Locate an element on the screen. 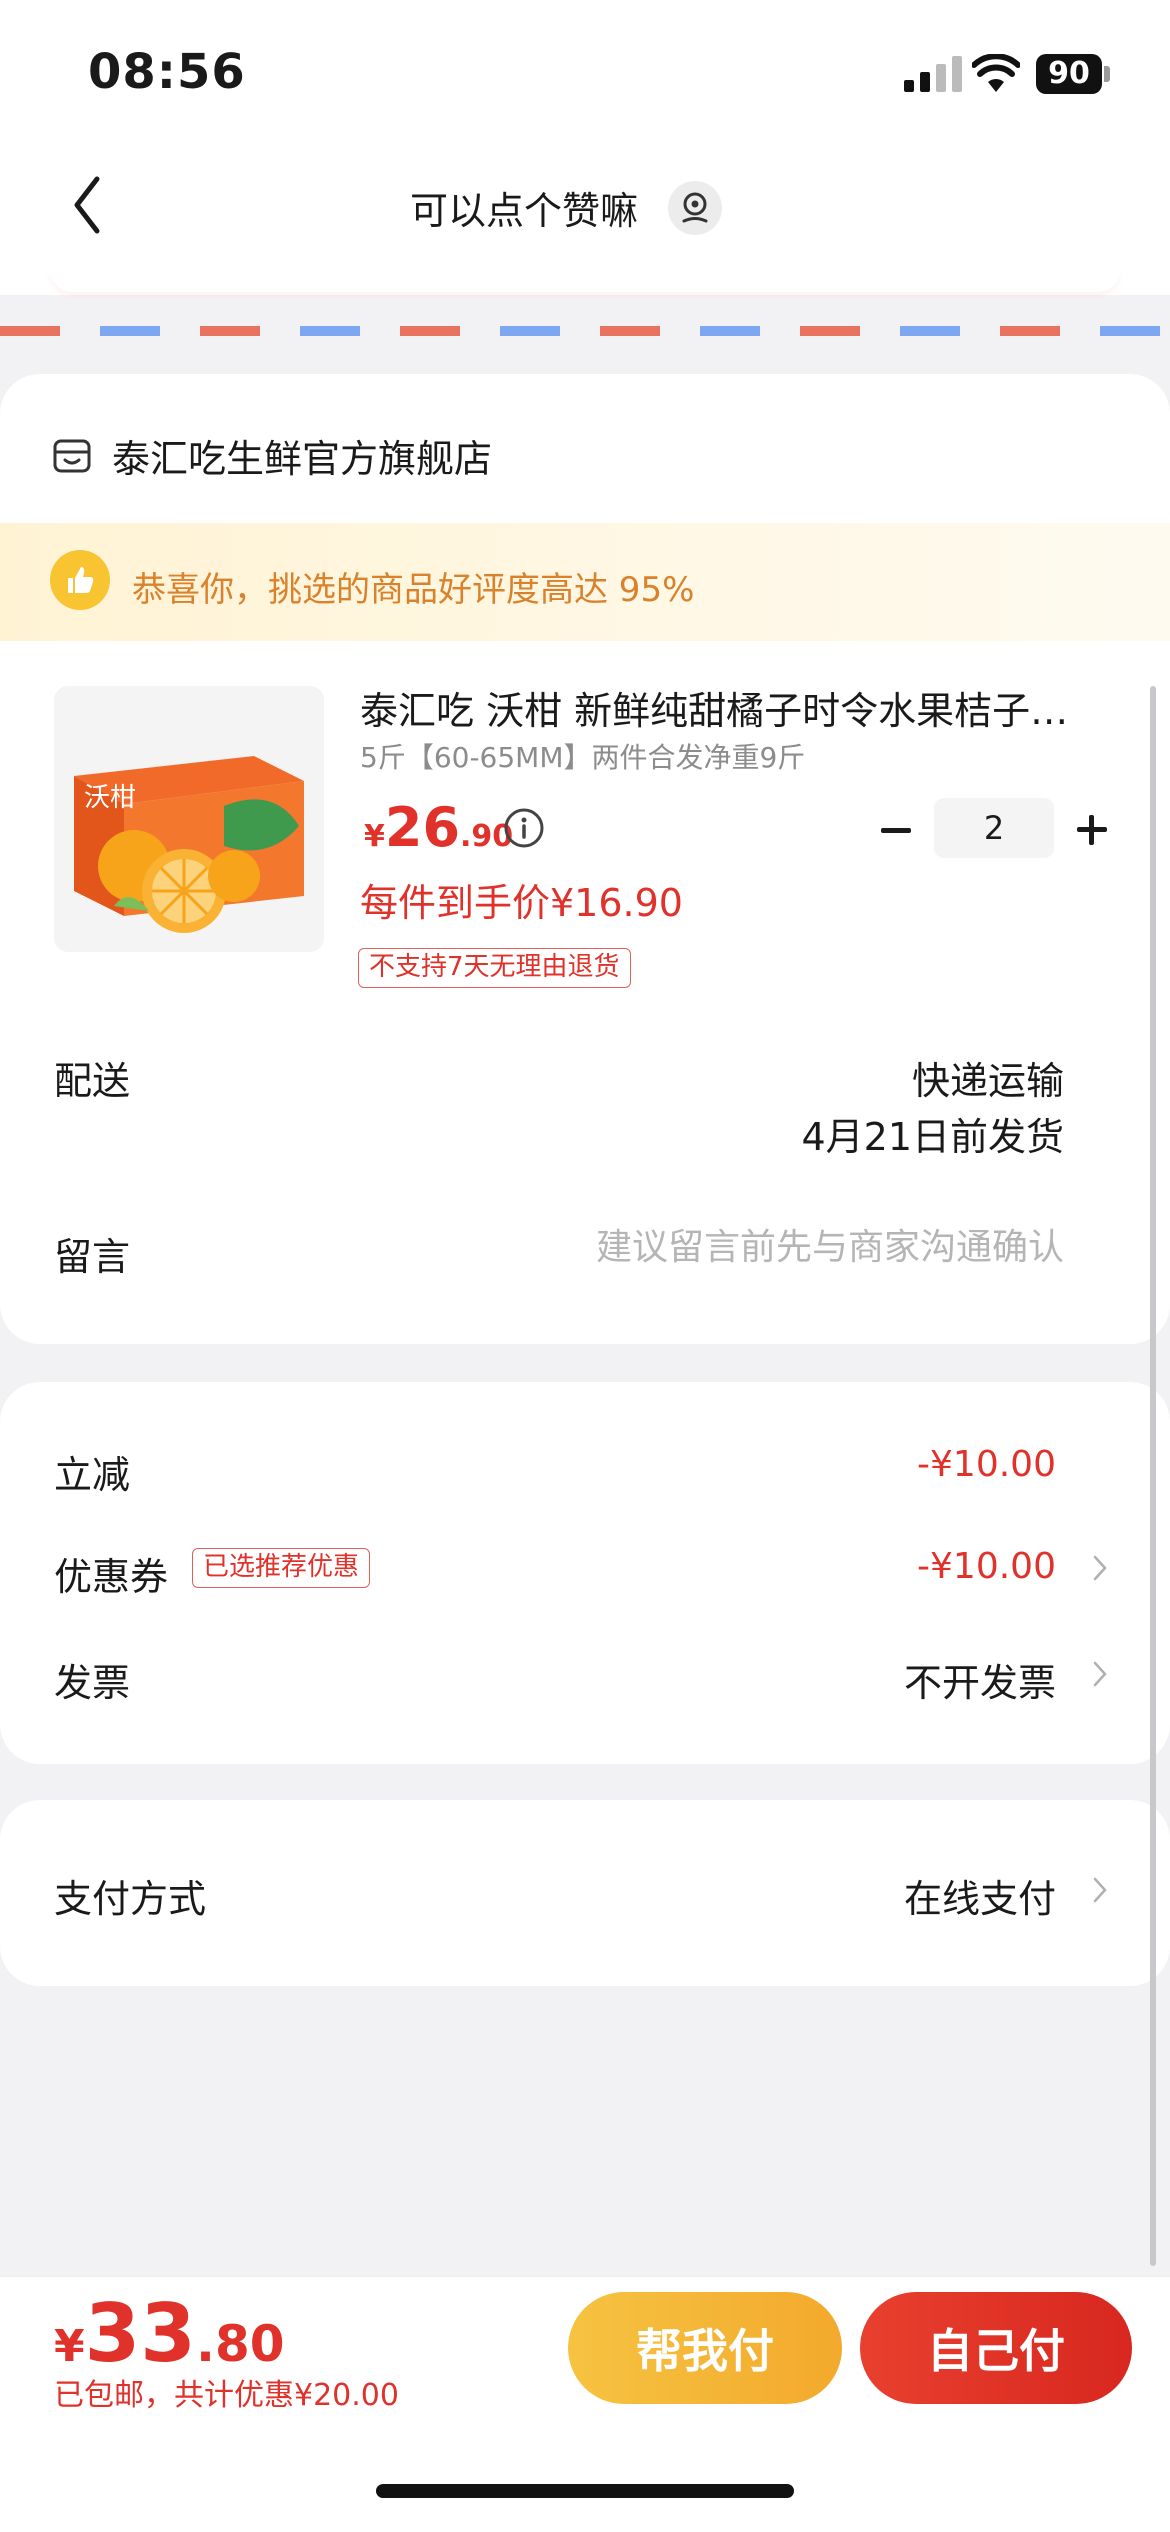 The image size is (1170, 2532). invoice-value: 不开发票 is located at coordinates (980, 1679).